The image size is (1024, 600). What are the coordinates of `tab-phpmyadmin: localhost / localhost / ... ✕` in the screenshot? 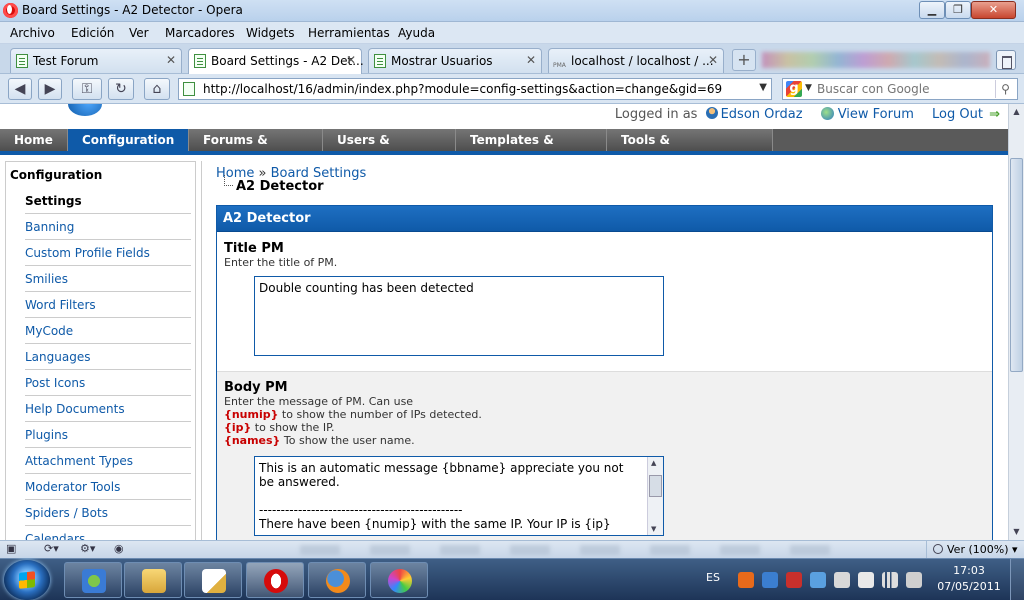 It's located at (636, 60).